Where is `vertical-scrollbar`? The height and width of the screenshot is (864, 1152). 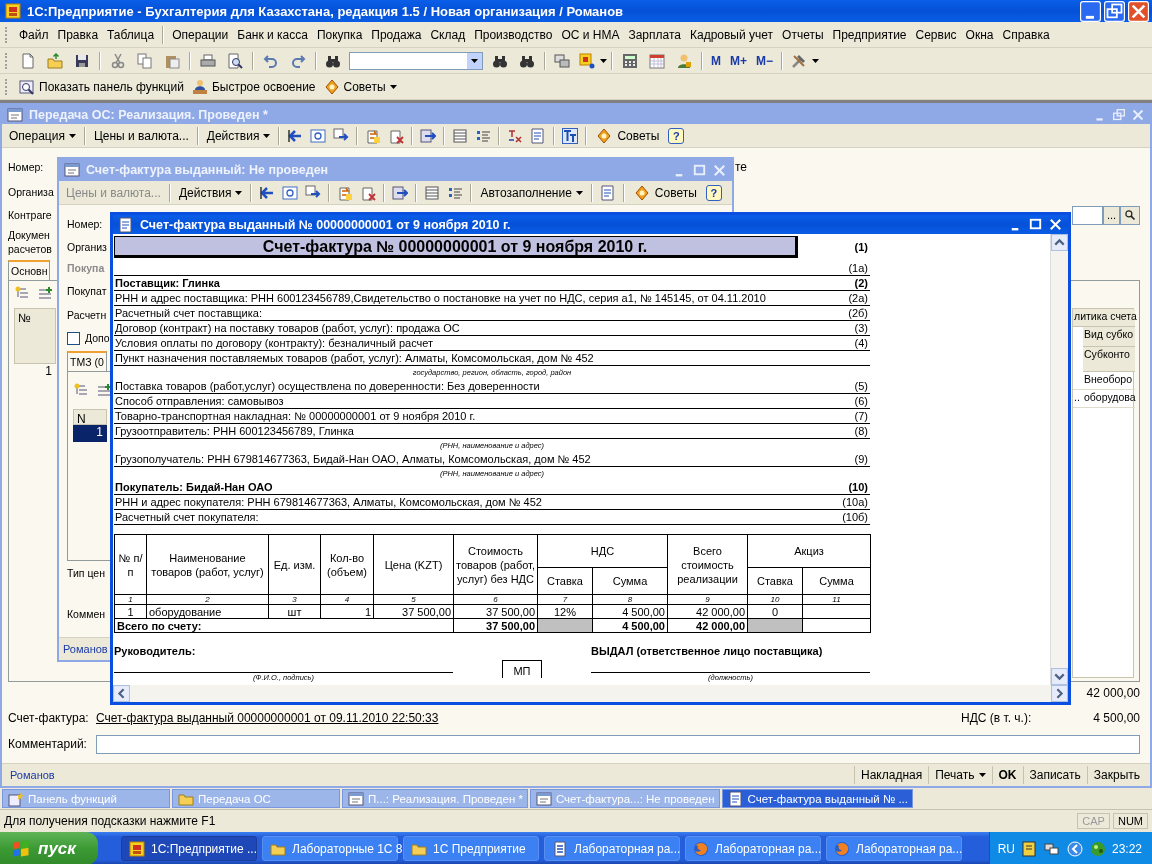 vertical-scrollbar is located at coordinates (1059, 459).